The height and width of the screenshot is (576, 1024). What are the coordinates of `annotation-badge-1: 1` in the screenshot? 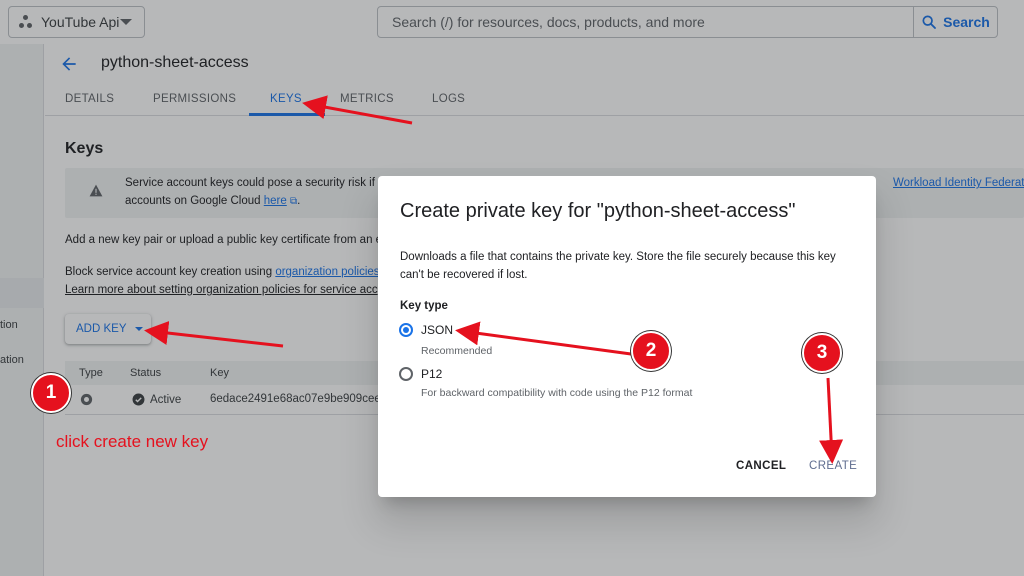 It's located at (51, 393).